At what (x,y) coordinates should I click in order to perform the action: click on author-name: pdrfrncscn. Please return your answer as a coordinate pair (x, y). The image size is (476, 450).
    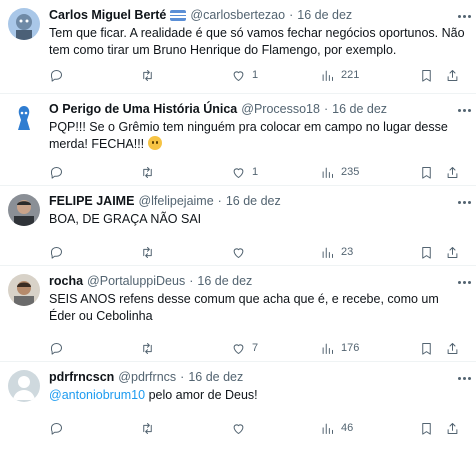
    Looking at the image, I should click on (81, 377).